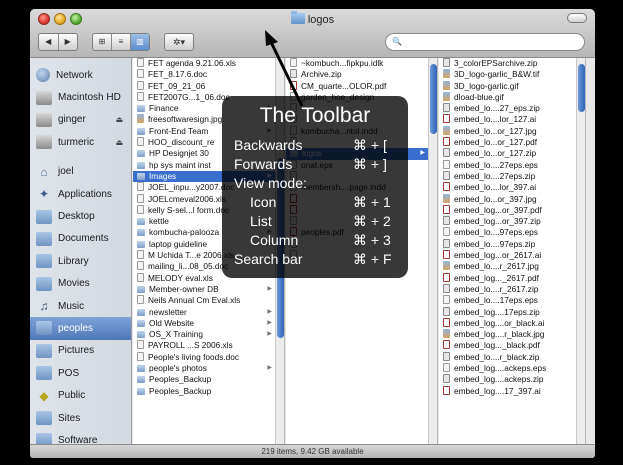  What do you see at coordinates (80, 142) in the screenshot?
I see `sidebar-item-turmeric: turmeric ⏏` at bounding box center [80, 142].